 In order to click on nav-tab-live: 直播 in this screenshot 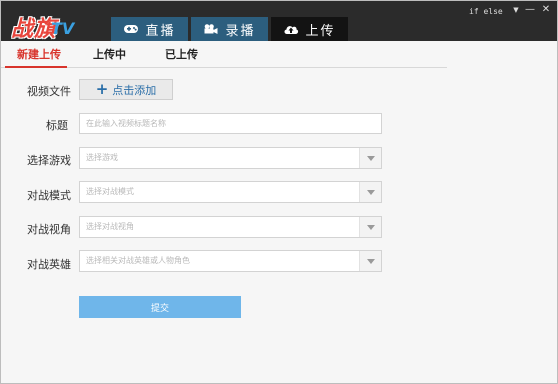, I will do `click(149, 29)`.